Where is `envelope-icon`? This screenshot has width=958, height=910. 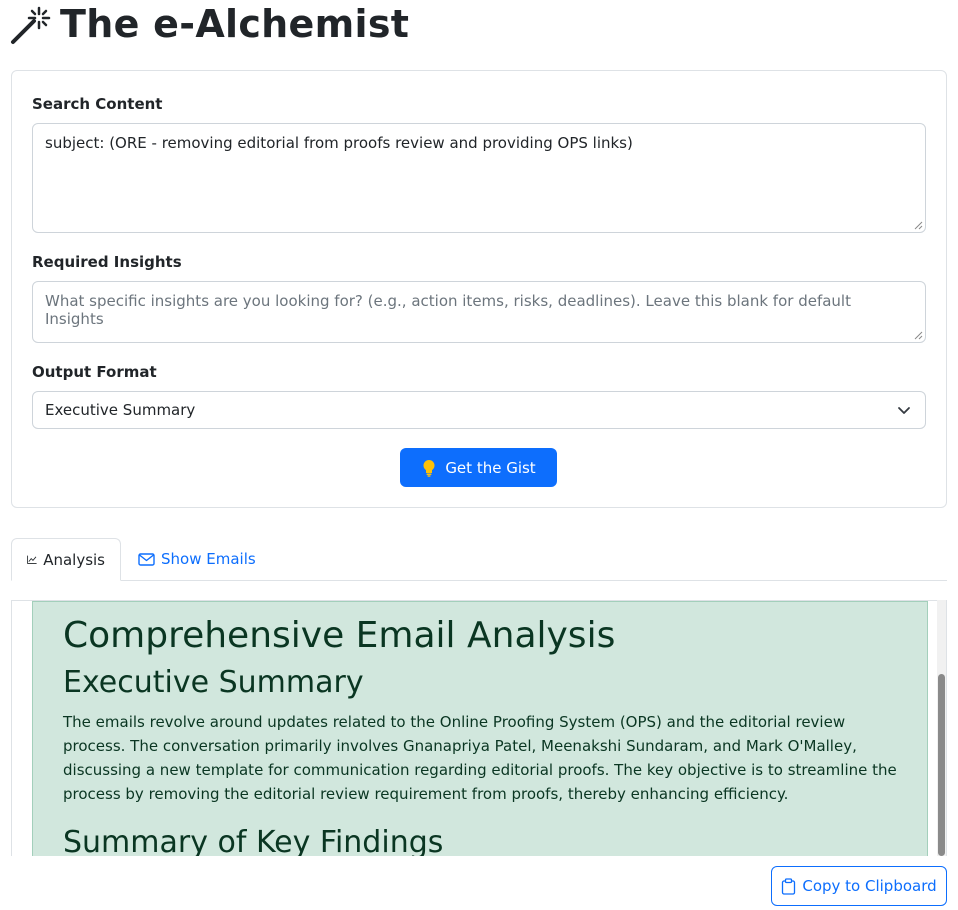
envelope-icon is located at coordinates (146, 559).